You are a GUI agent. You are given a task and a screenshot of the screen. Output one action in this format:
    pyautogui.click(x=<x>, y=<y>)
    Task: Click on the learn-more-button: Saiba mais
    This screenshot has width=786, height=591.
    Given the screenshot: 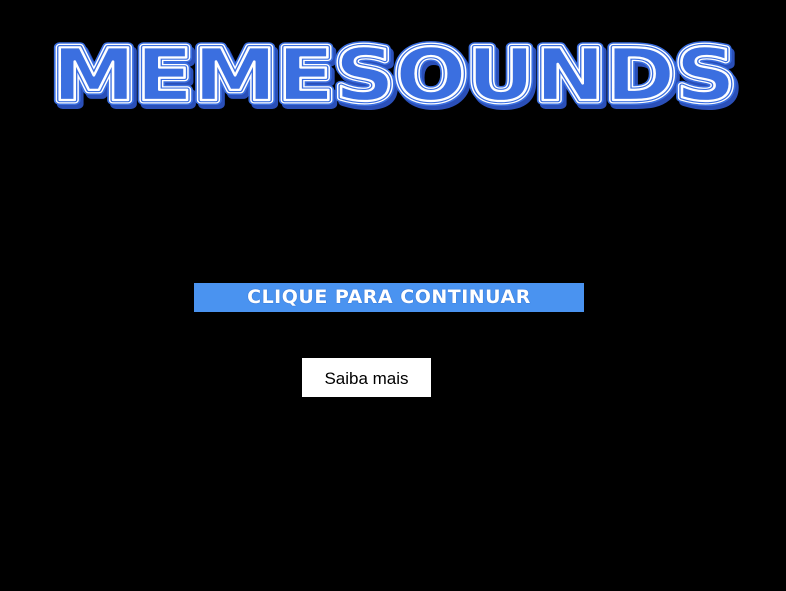 What is the action you would take?
    pyautogui.click(x=366, y=377)
    